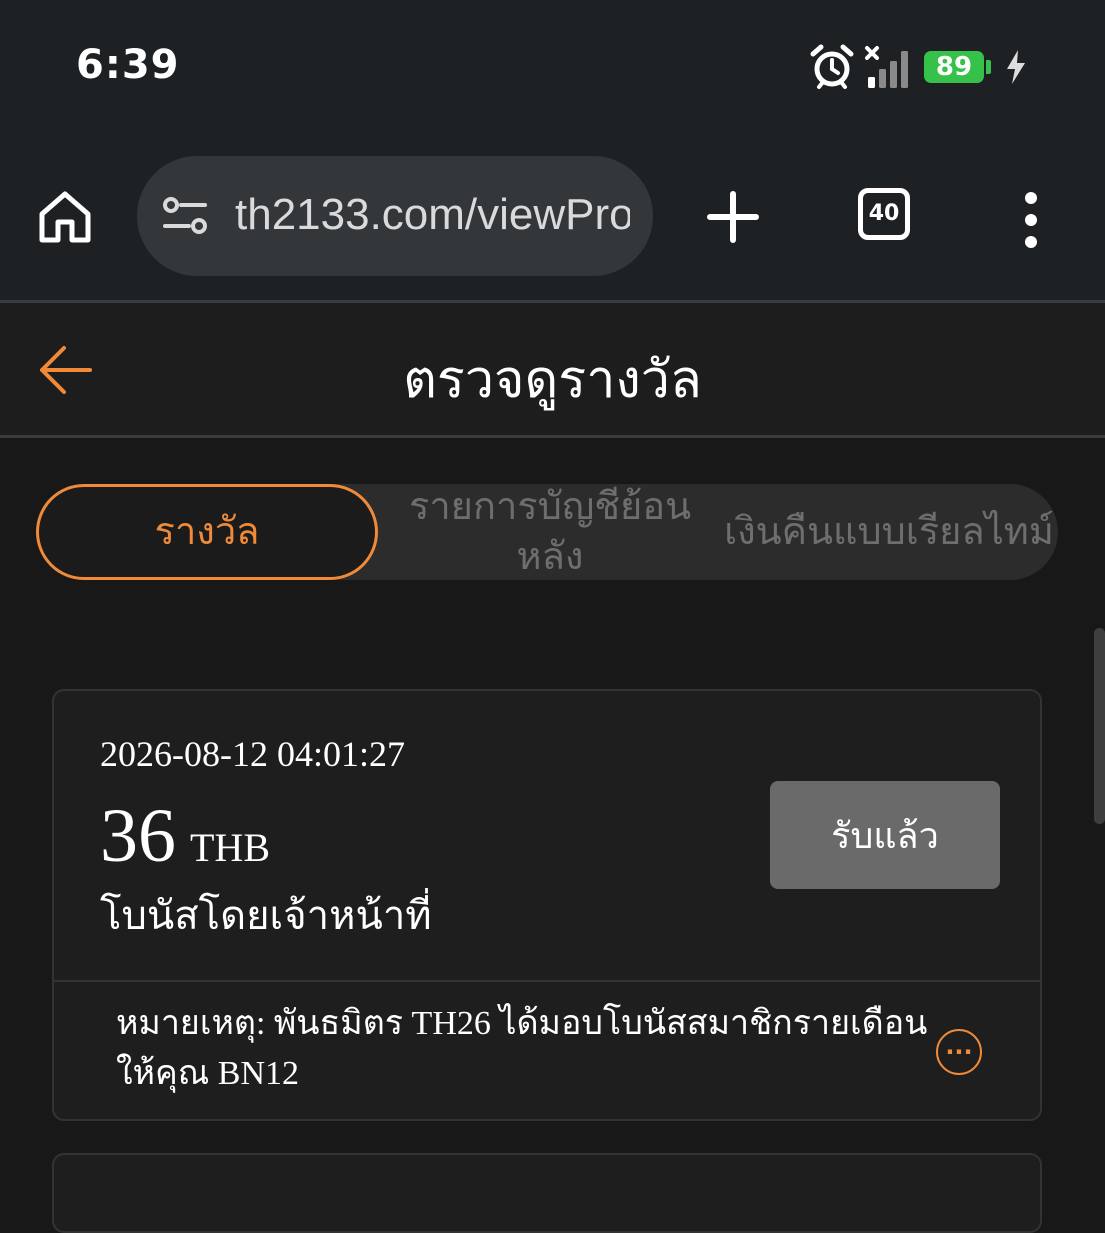 The image size is (1105, 1233). What do you see at coordinates (889, 532) in the screenshot?
I see `tab-realtime-cashback: เงินคืนแบบเรียลไทม์` at bounding box center [889, 532].